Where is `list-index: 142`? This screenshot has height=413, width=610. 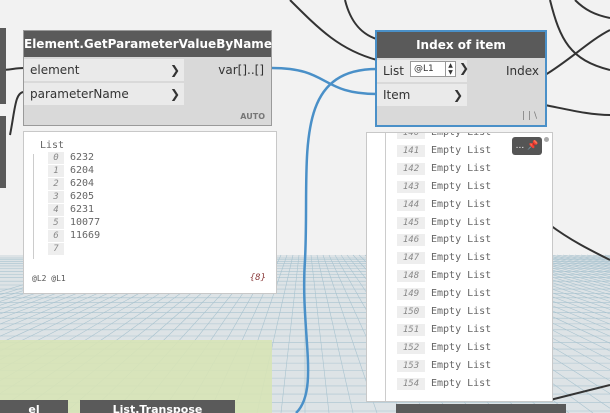 list-index: 142 is located at coordinates (411, 168).